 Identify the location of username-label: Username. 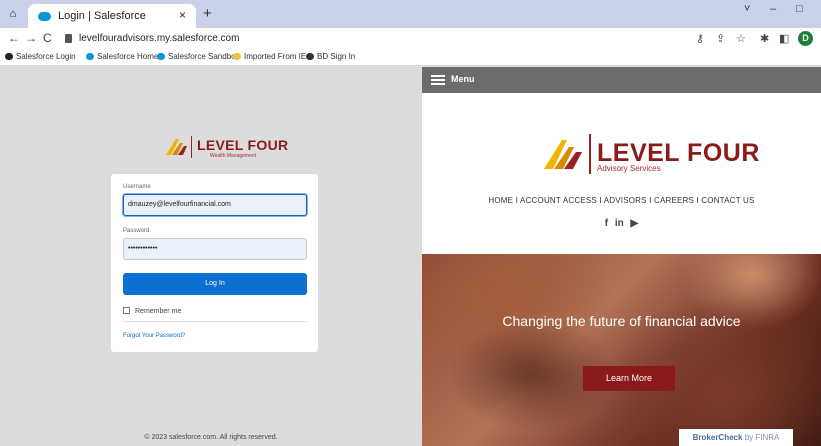
(137, 187).